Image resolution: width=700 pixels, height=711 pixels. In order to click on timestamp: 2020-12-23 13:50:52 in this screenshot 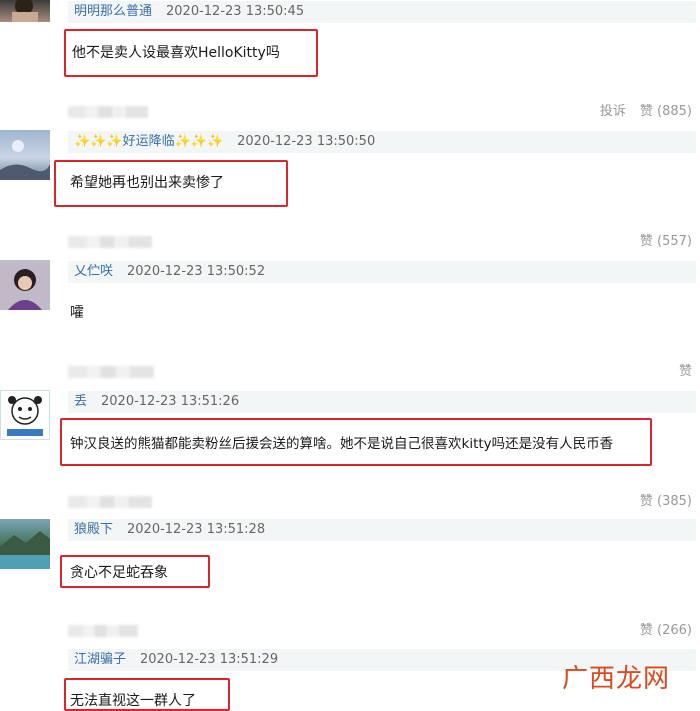, I will do `click(196, 271)`.